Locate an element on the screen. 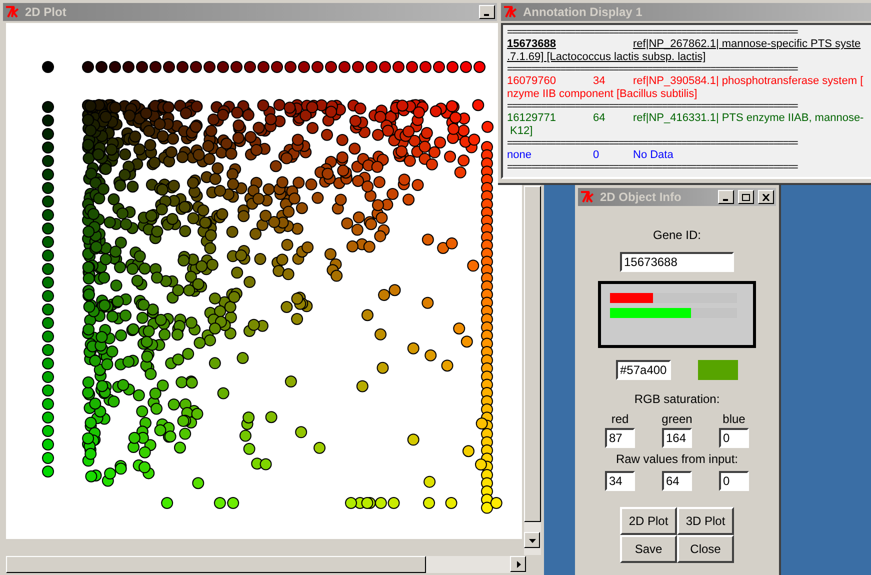  window-title: 2D Object Info is located at coordinates (641, 197).